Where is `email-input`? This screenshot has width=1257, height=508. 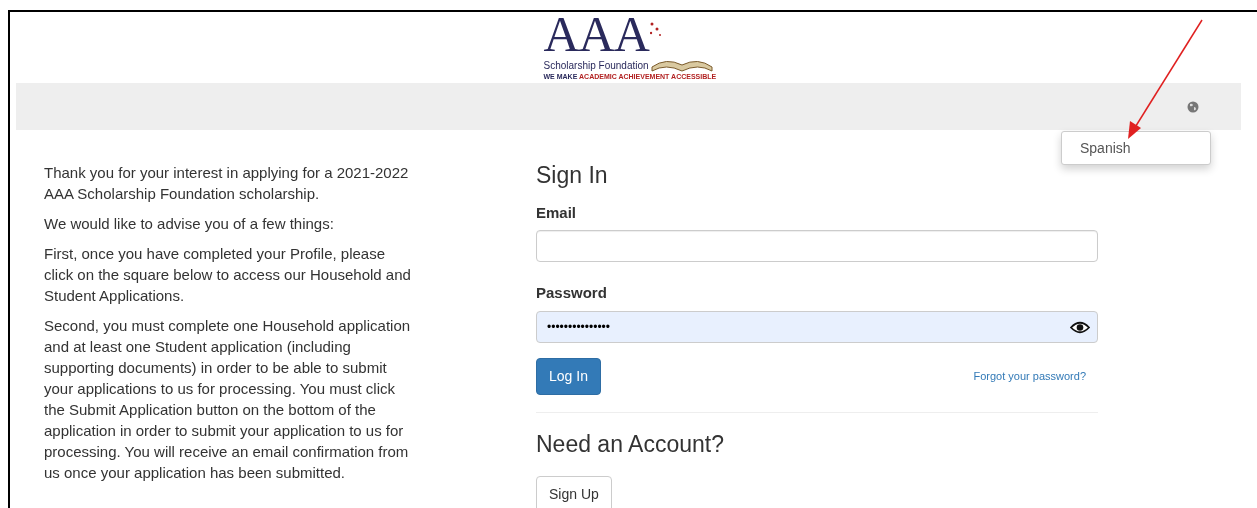 email-input is located at coordinates (817, 246).